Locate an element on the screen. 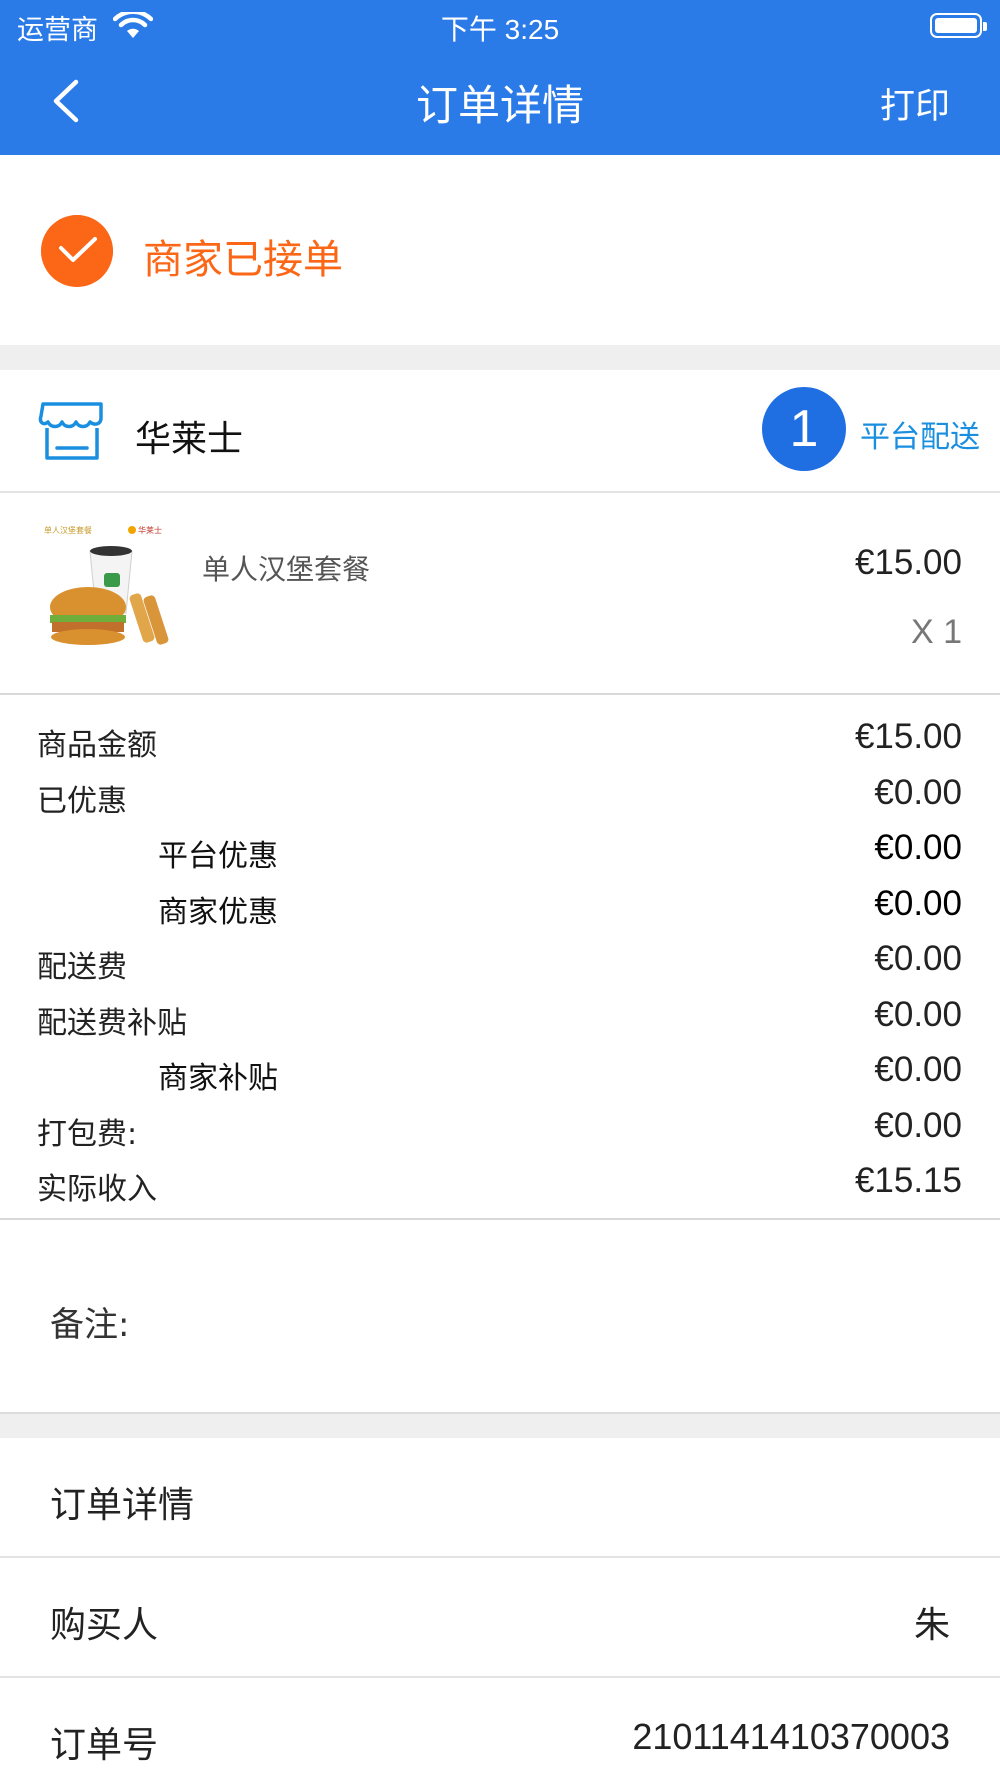  order-number-badge: 1 is located at coordinates (804, 429).